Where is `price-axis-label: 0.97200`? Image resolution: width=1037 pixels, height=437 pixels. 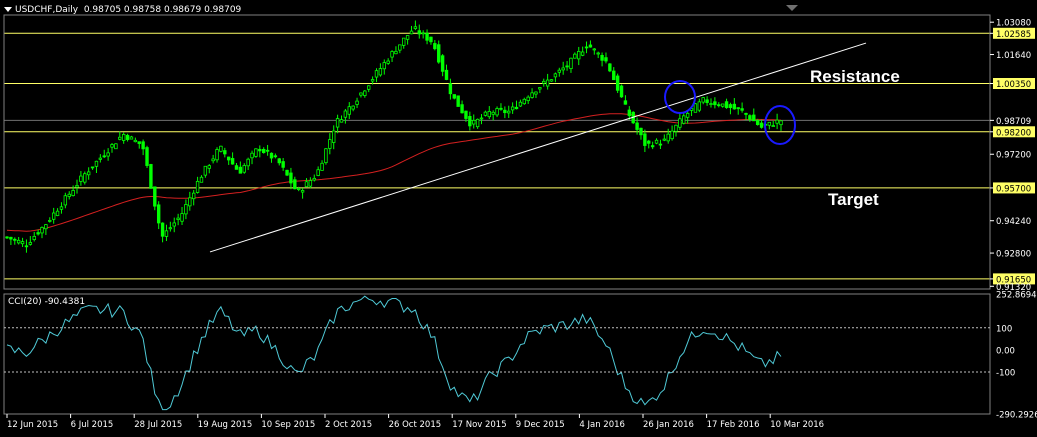
price-axis-label: 0.97200 is located at coordinates (1013, 156).